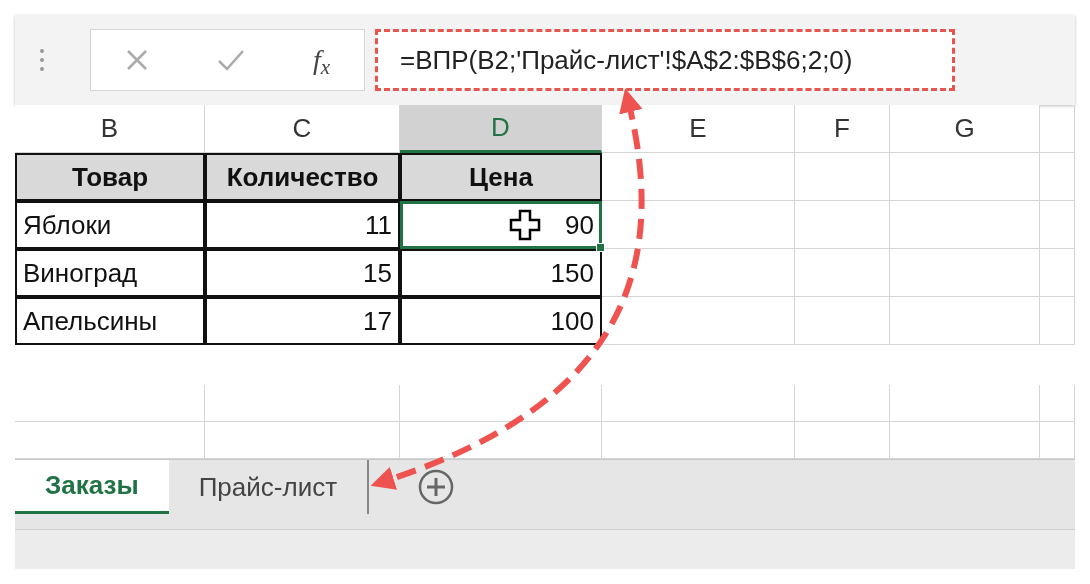 This screenshot has height=584, width=1090. Describe the element at coordinates (302, 177) in the screenshot. I see `table-header-cell: Количество` at that location.